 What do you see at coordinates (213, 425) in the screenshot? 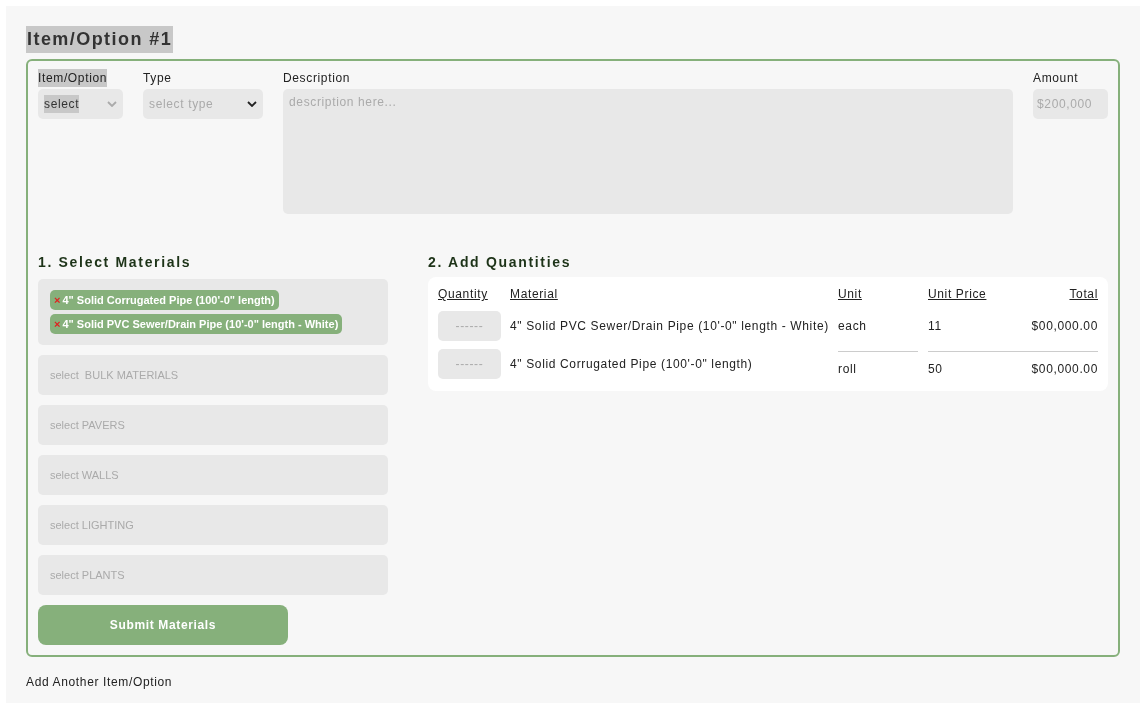
I see `material-select: select PAVERS` at bounding box center [213, 425].